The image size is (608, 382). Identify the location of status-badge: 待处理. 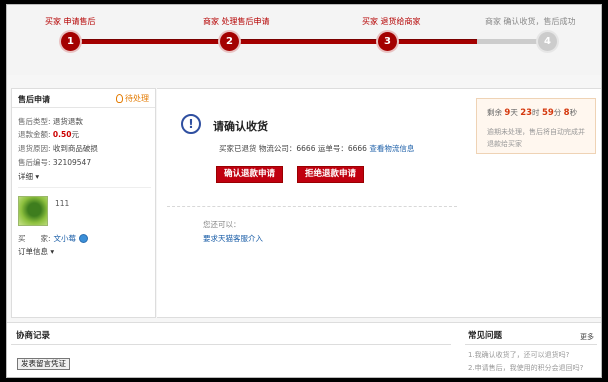
(132, 98).